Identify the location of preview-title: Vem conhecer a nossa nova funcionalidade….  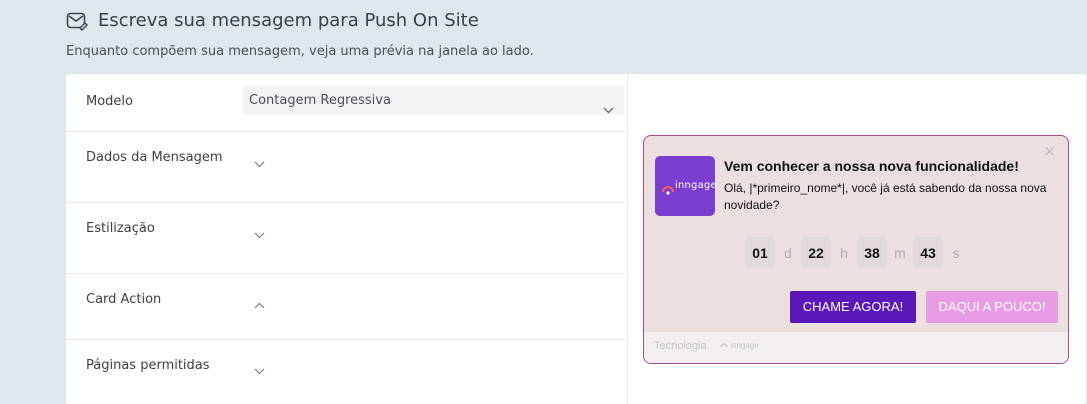
(871, 166).